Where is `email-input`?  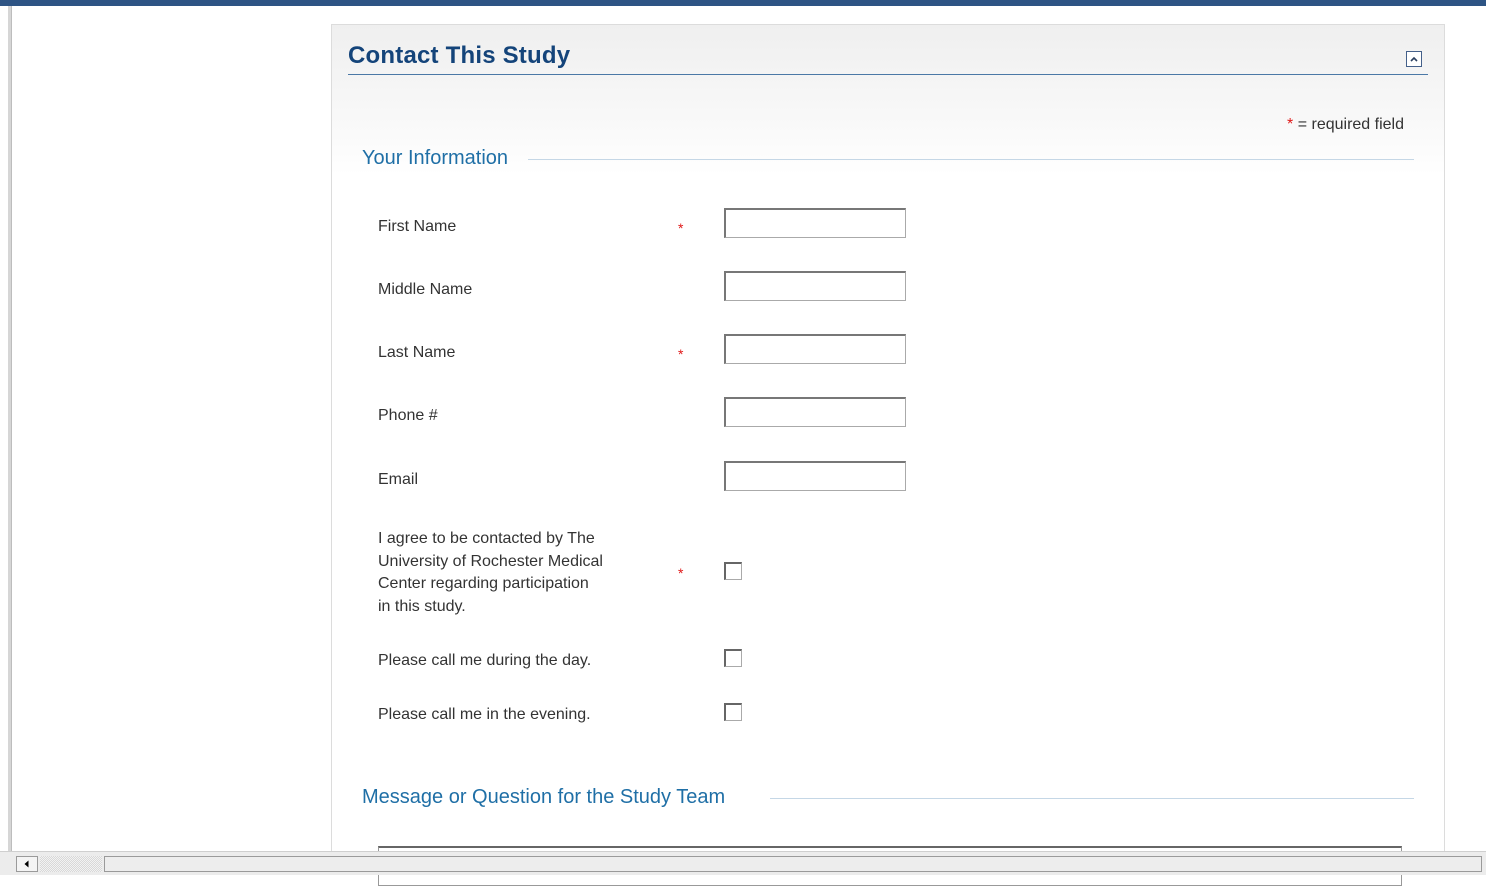
email-input is located at coordinates (815, 476).